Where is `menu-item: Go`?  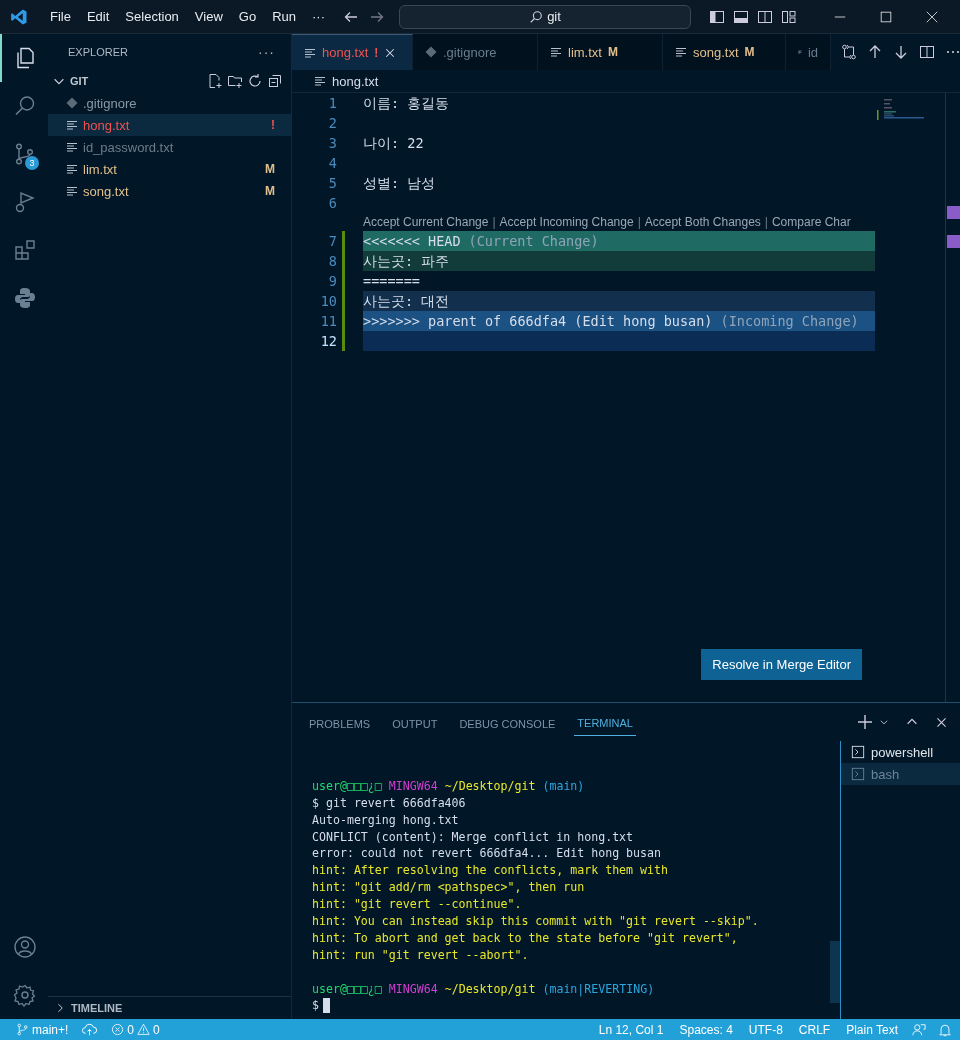 menu-item: Go is located at coordinates (247, 16).